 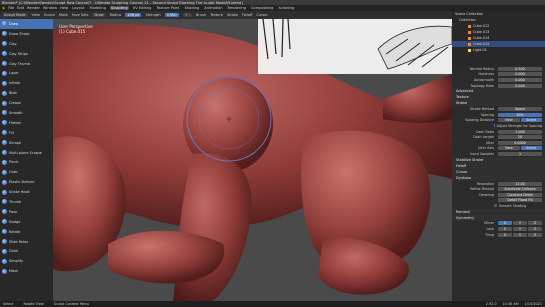 I want to click on tab-texture-paint: Texture Paint, so click(x=167, y=8).